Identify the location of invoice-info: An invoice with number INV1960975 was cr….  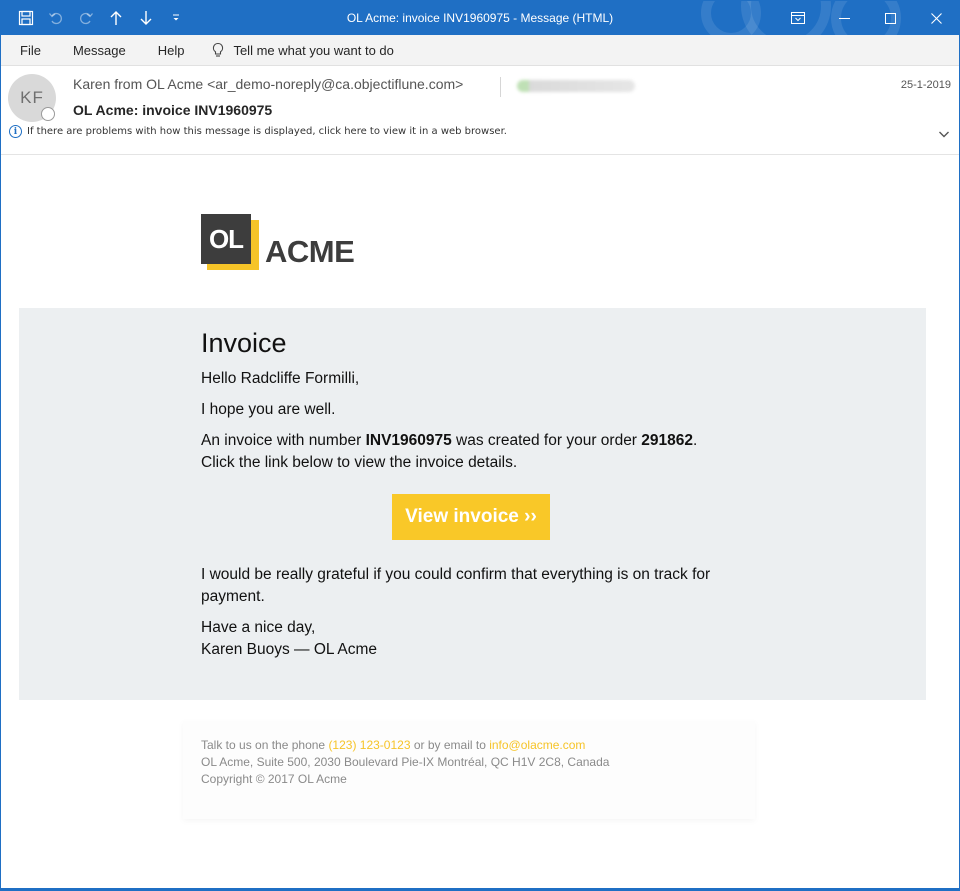
(471, 452).